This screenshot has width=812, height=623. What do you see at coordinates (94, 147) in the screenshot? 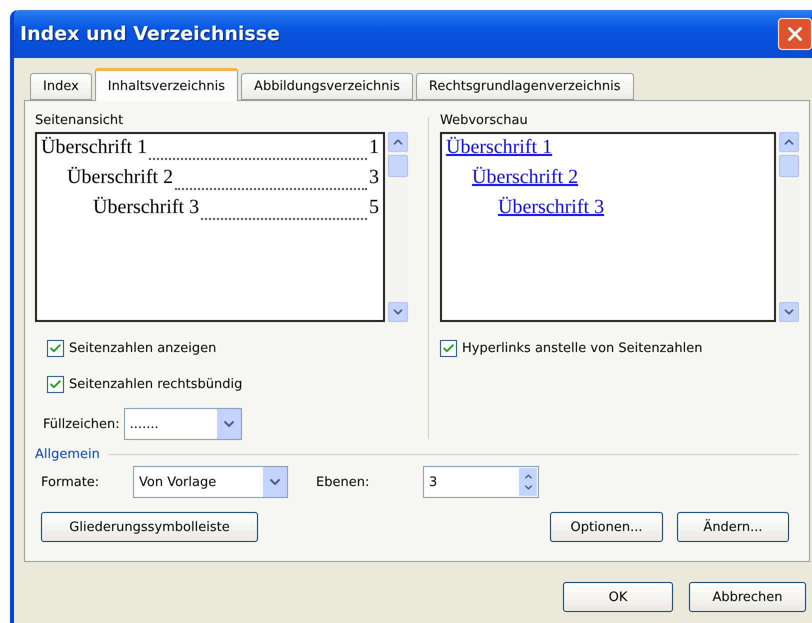
I see `heading-entry: Überschrift 1` at bounding box center [94, 147].